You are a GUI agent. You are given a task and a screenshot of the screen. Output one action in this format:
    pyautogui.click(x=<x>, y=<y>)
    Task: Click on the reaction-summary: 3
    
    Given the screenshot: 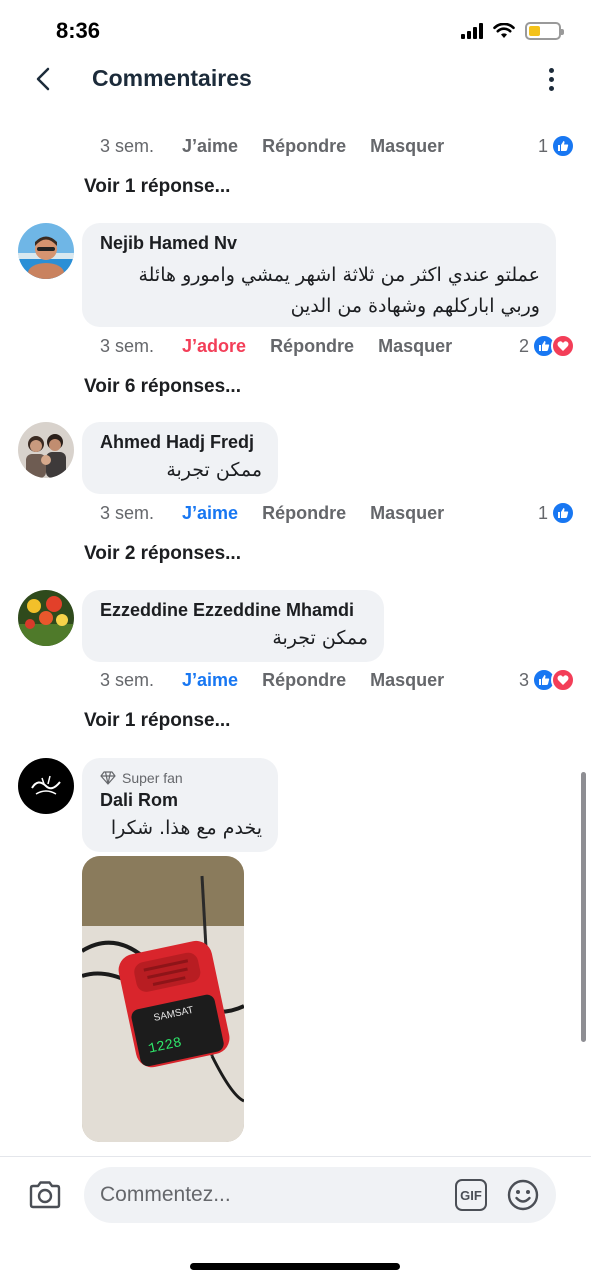 What is the action you would take?
    pyautogui.click(x=547, y=680)
    